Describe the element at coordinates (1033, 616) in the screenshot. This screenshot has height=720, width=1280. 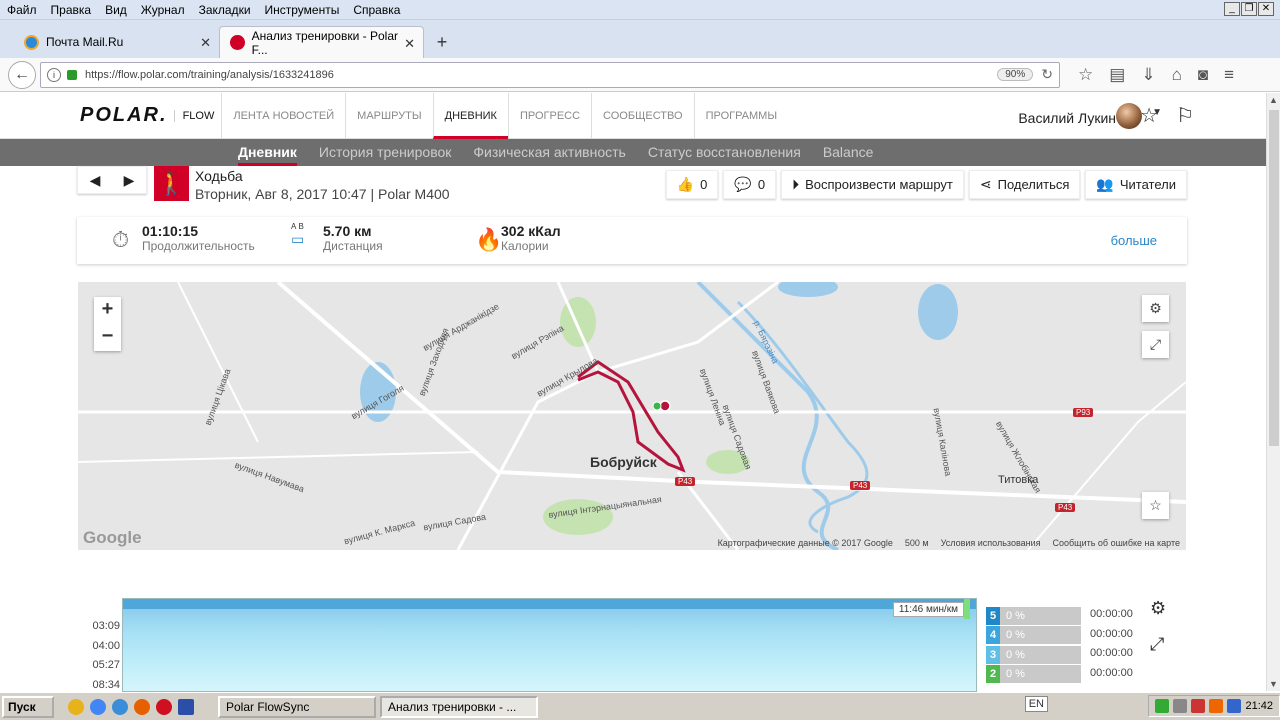
I see `zone-row: 50 %` at that location.